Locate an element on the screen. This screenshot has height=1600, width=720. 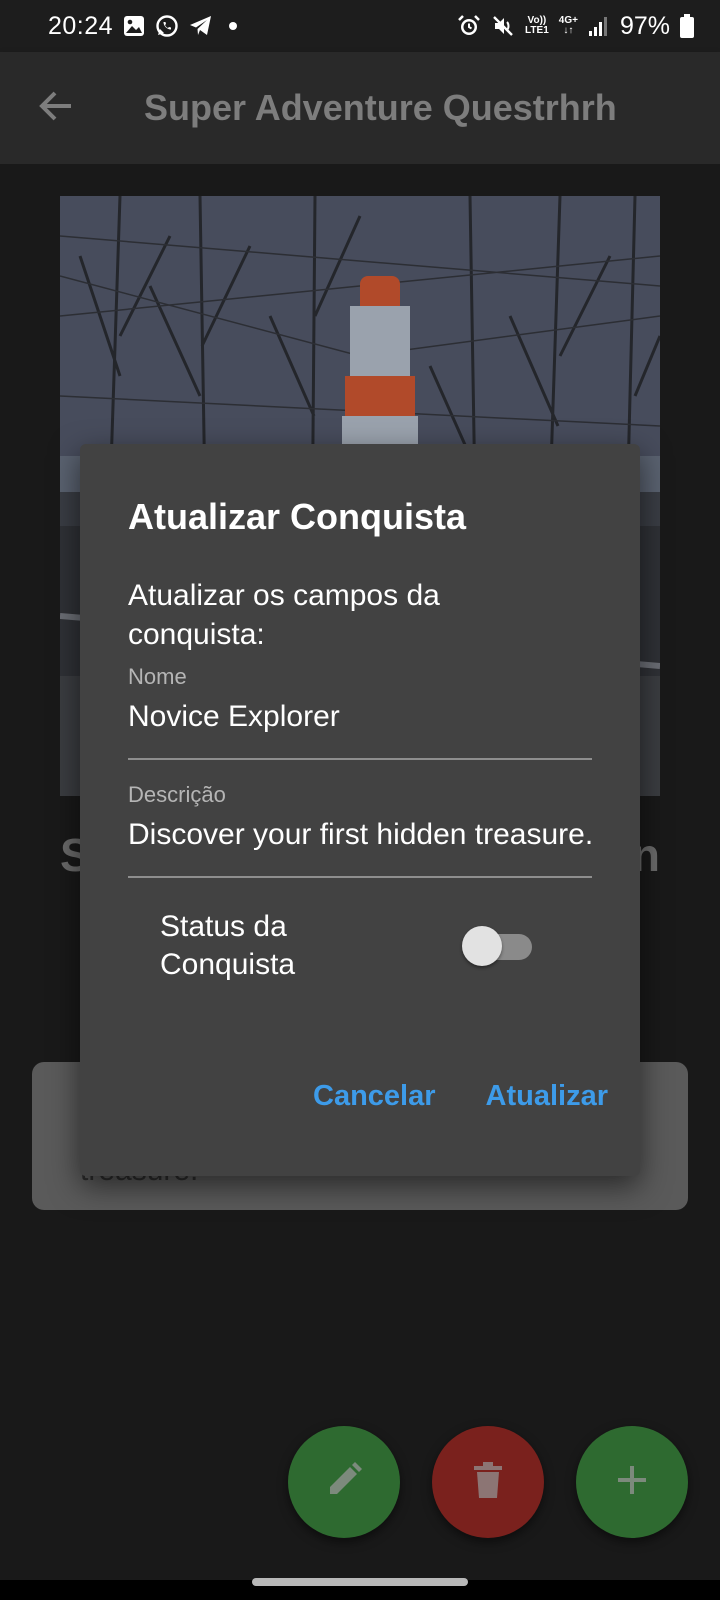
update-button: Atualizar is located at coordinates (547, 1096).